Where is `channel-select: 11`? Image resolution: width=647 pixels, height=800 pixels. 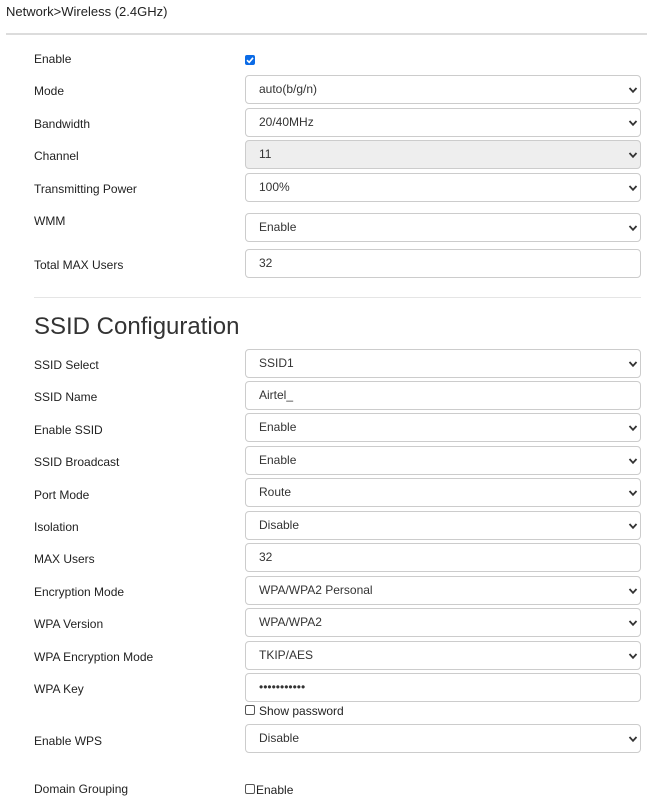
channel-select: 11 is located at coordinates (443, 154).